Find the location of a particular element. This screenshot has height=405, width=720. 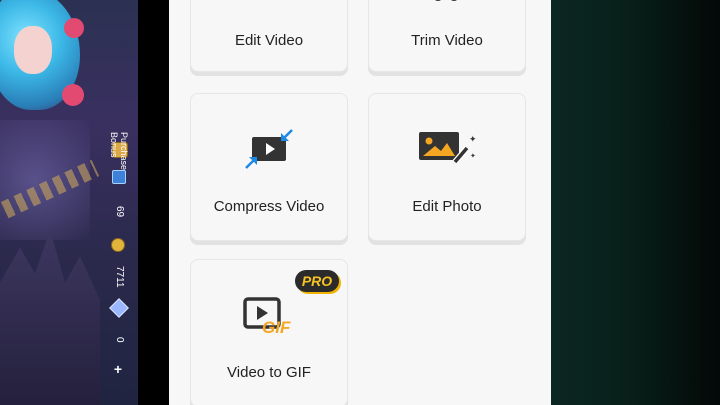

gold-coin-icon is located at coordinates (118, 245).